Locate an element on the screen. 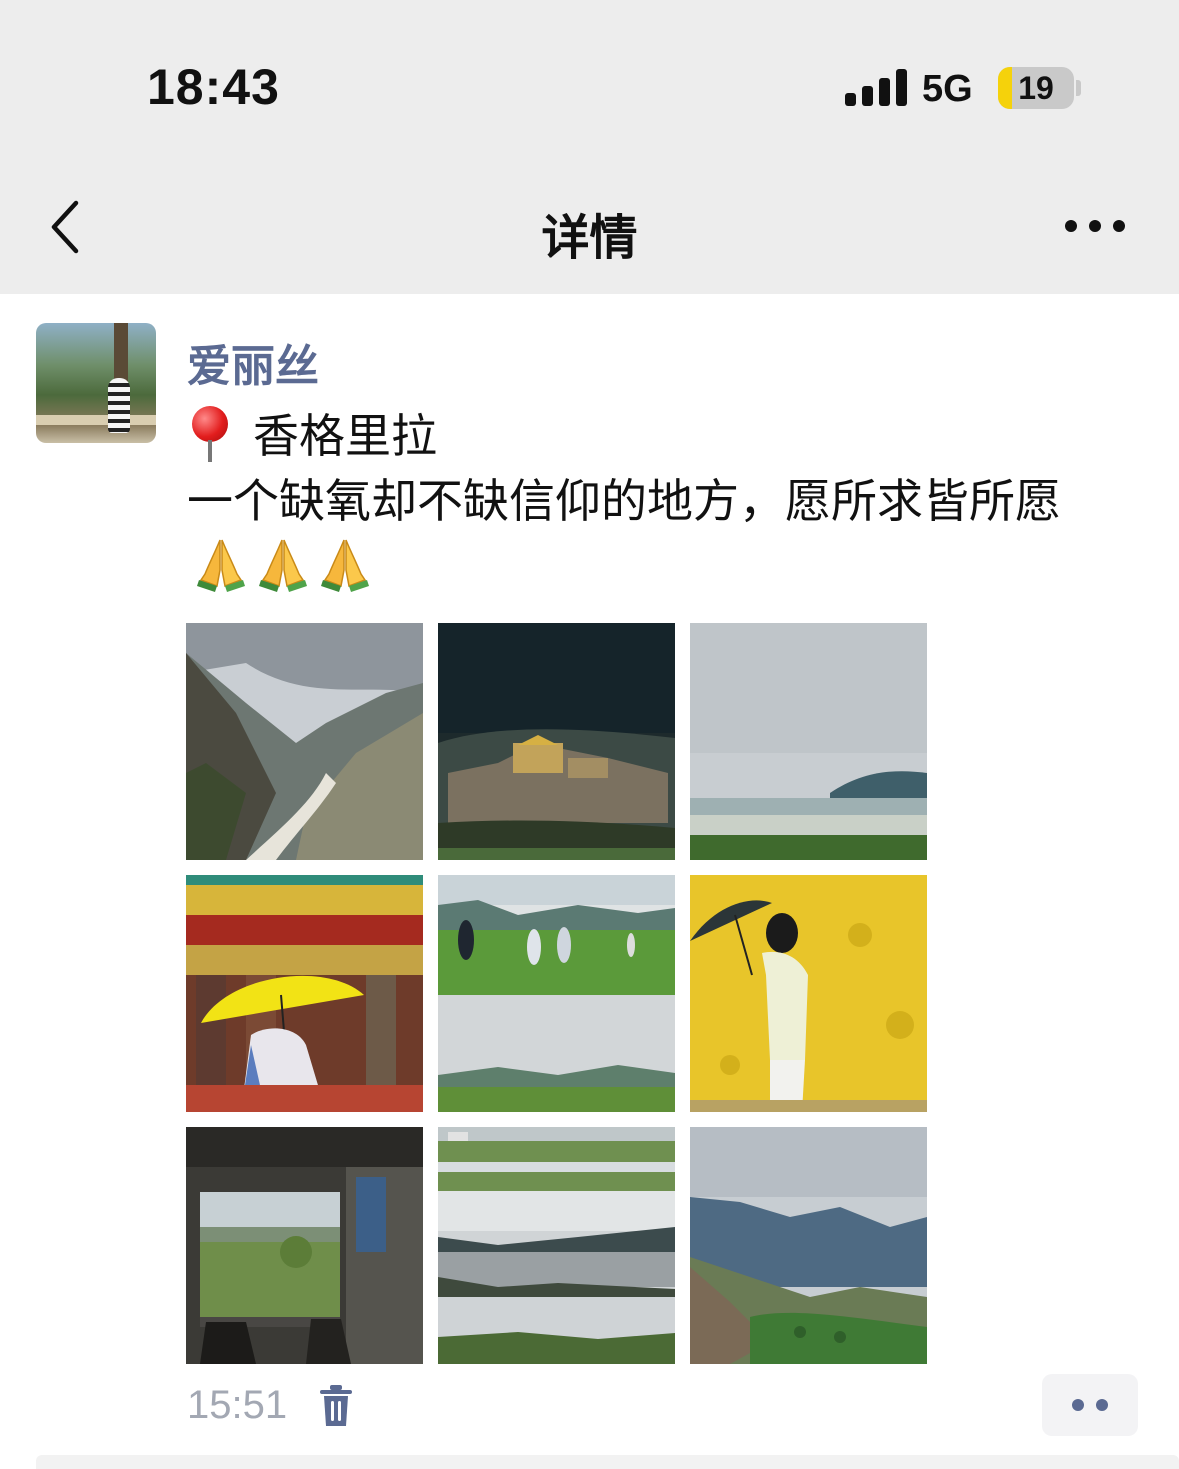 Image resolution: width=1179 pixels, height=1469 pixels. location-text: 香格里拉 is located at coordinates (345, 436).